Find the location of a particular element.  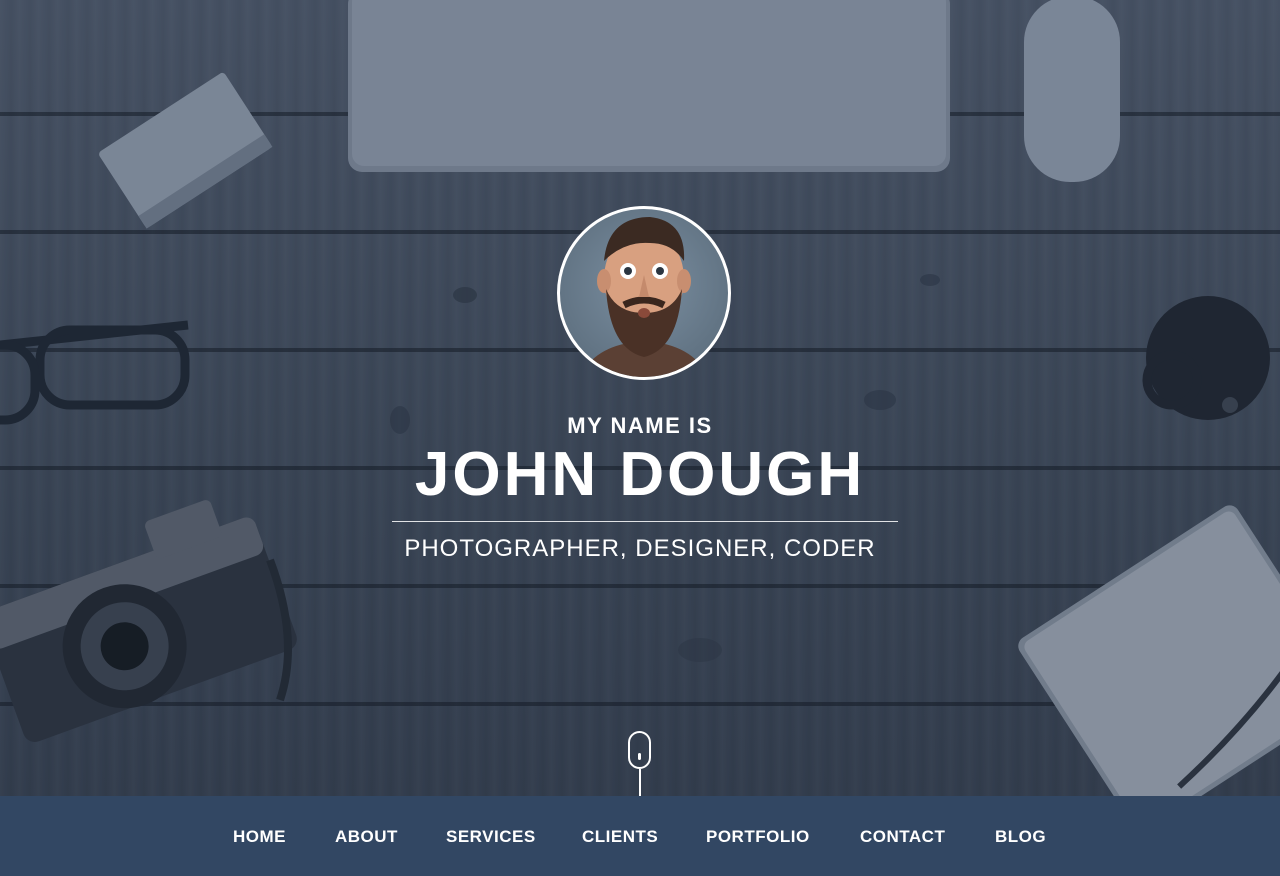

hero-tagline: PHOTOGRAPHER, DESIGNER, CODER is located at coordinates (640, 548).